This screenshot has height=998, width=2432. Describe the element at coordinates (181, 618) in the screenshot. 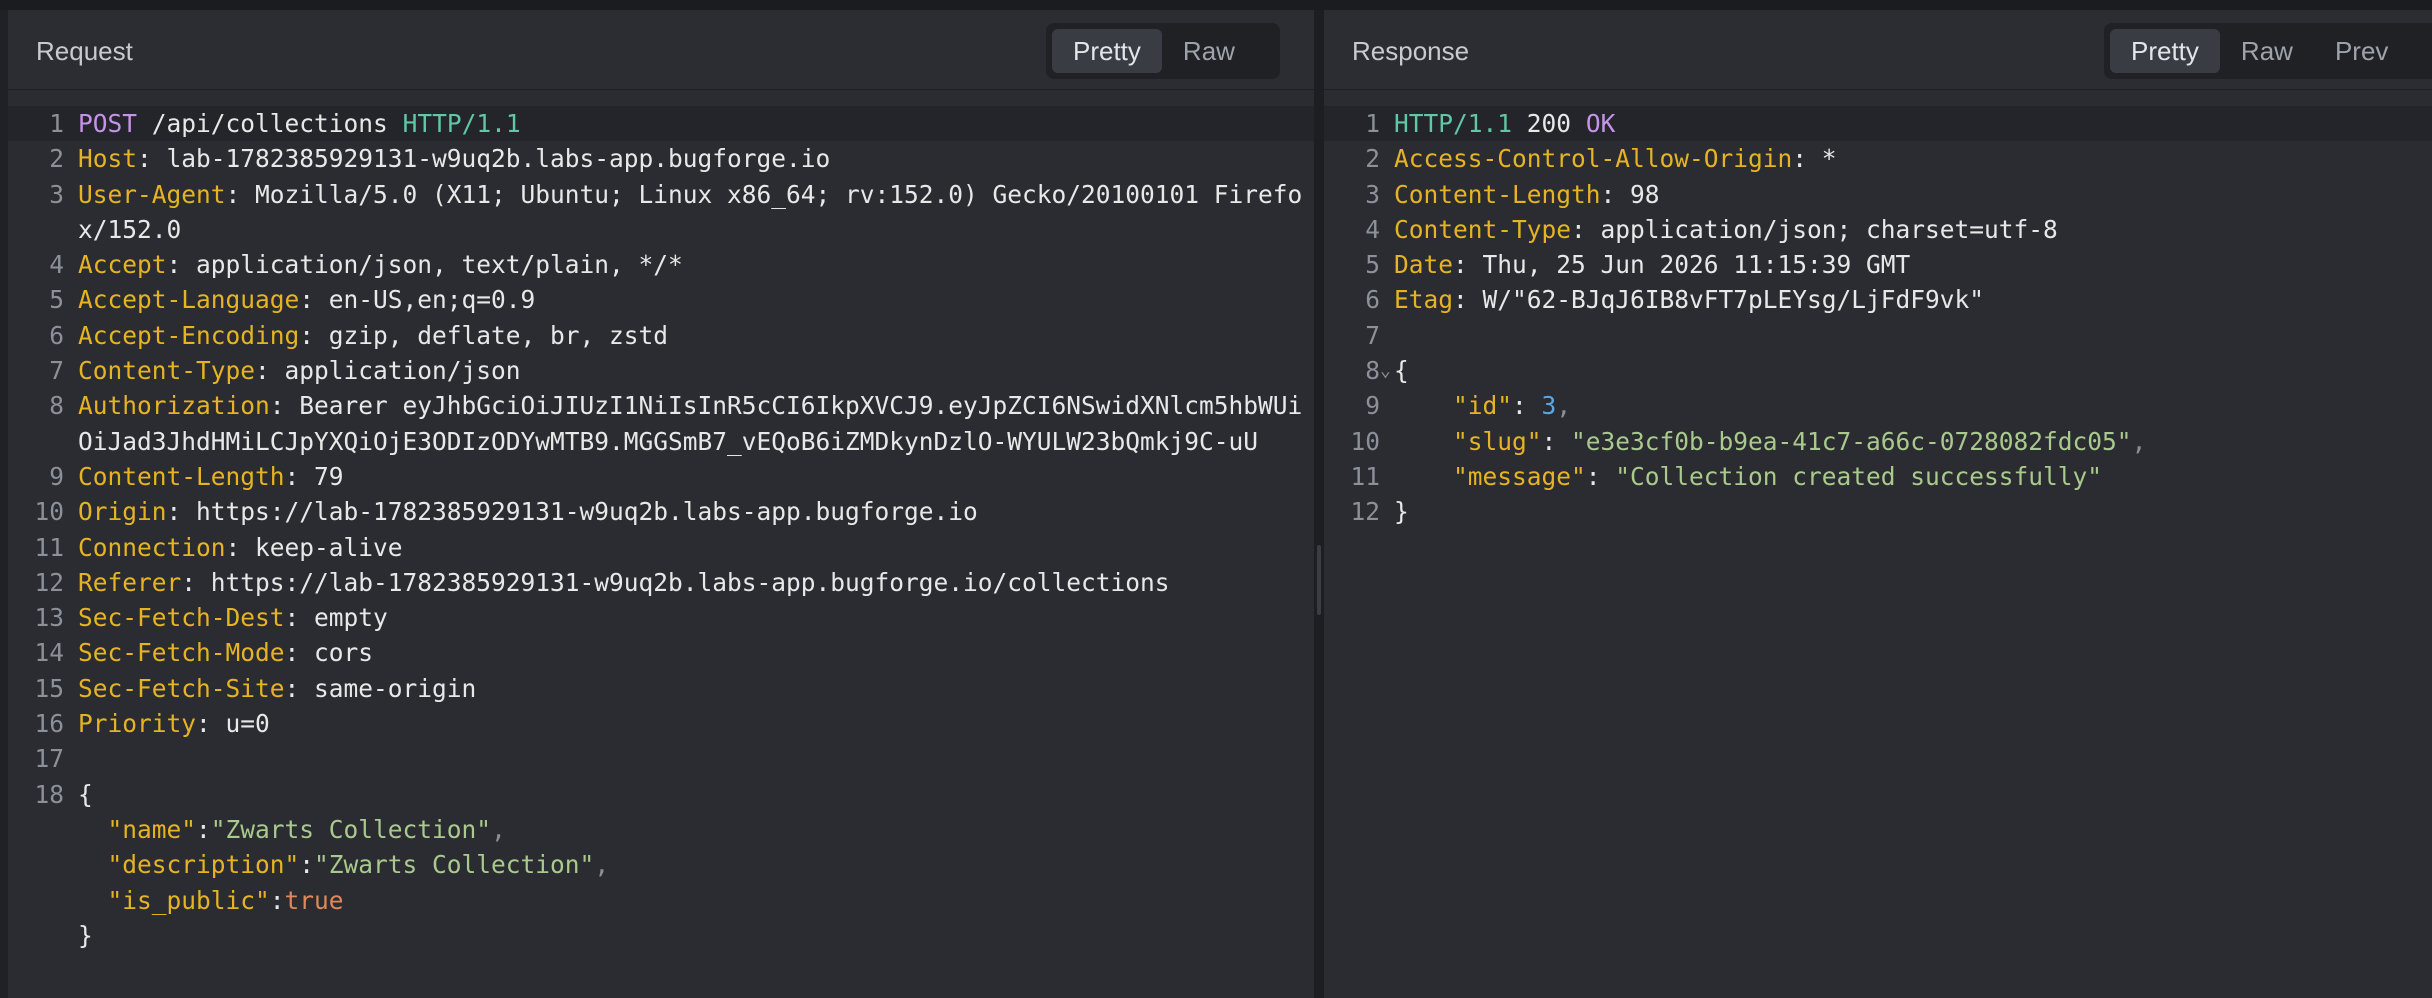

I see `header-name: Sec-Fetch-Dest` at that location.